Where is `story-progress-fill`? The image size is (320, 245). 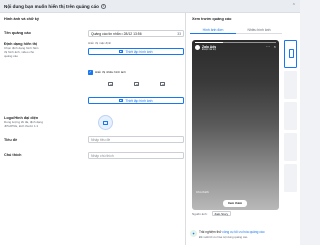
story-progress-fill is located at coordinates (209, 42).